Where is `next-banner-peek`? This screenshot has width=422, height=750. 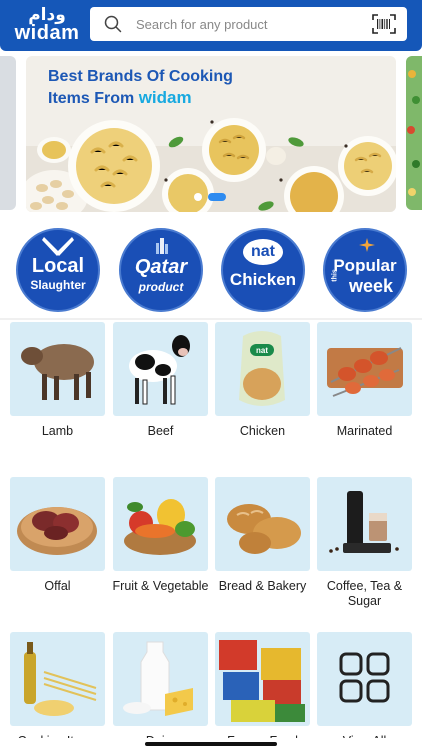 next-banner-peek is located at coordinates (414, 133).